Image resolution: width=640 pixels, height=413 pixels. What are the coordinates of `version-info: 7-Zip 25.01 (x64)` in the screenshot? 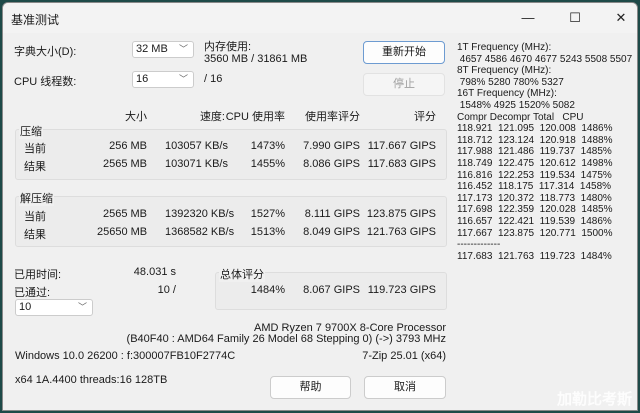 It's located at (404, 356).